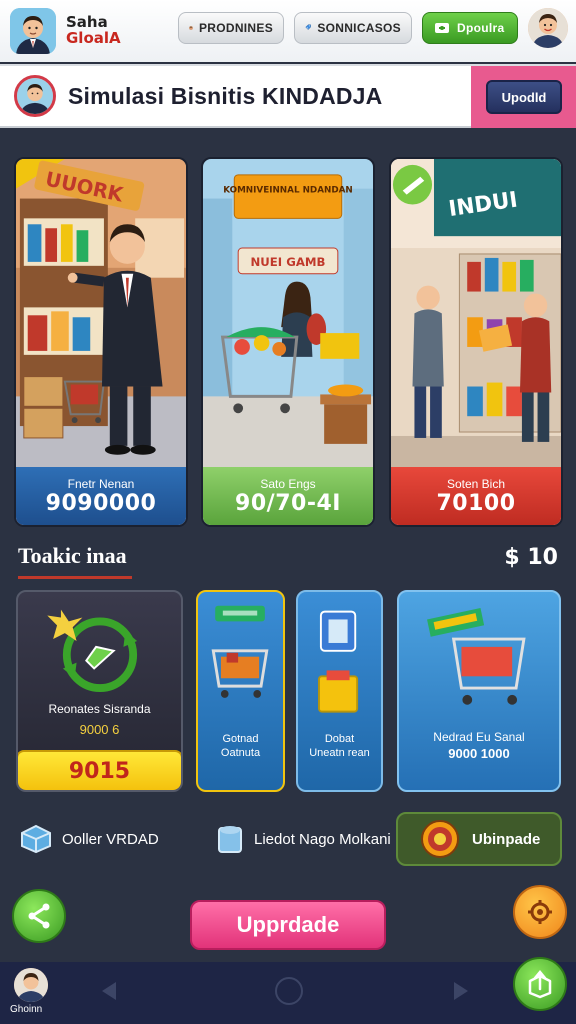 The image size is (576, 1024). I want to click on nav-home-button, so click(289, 991).